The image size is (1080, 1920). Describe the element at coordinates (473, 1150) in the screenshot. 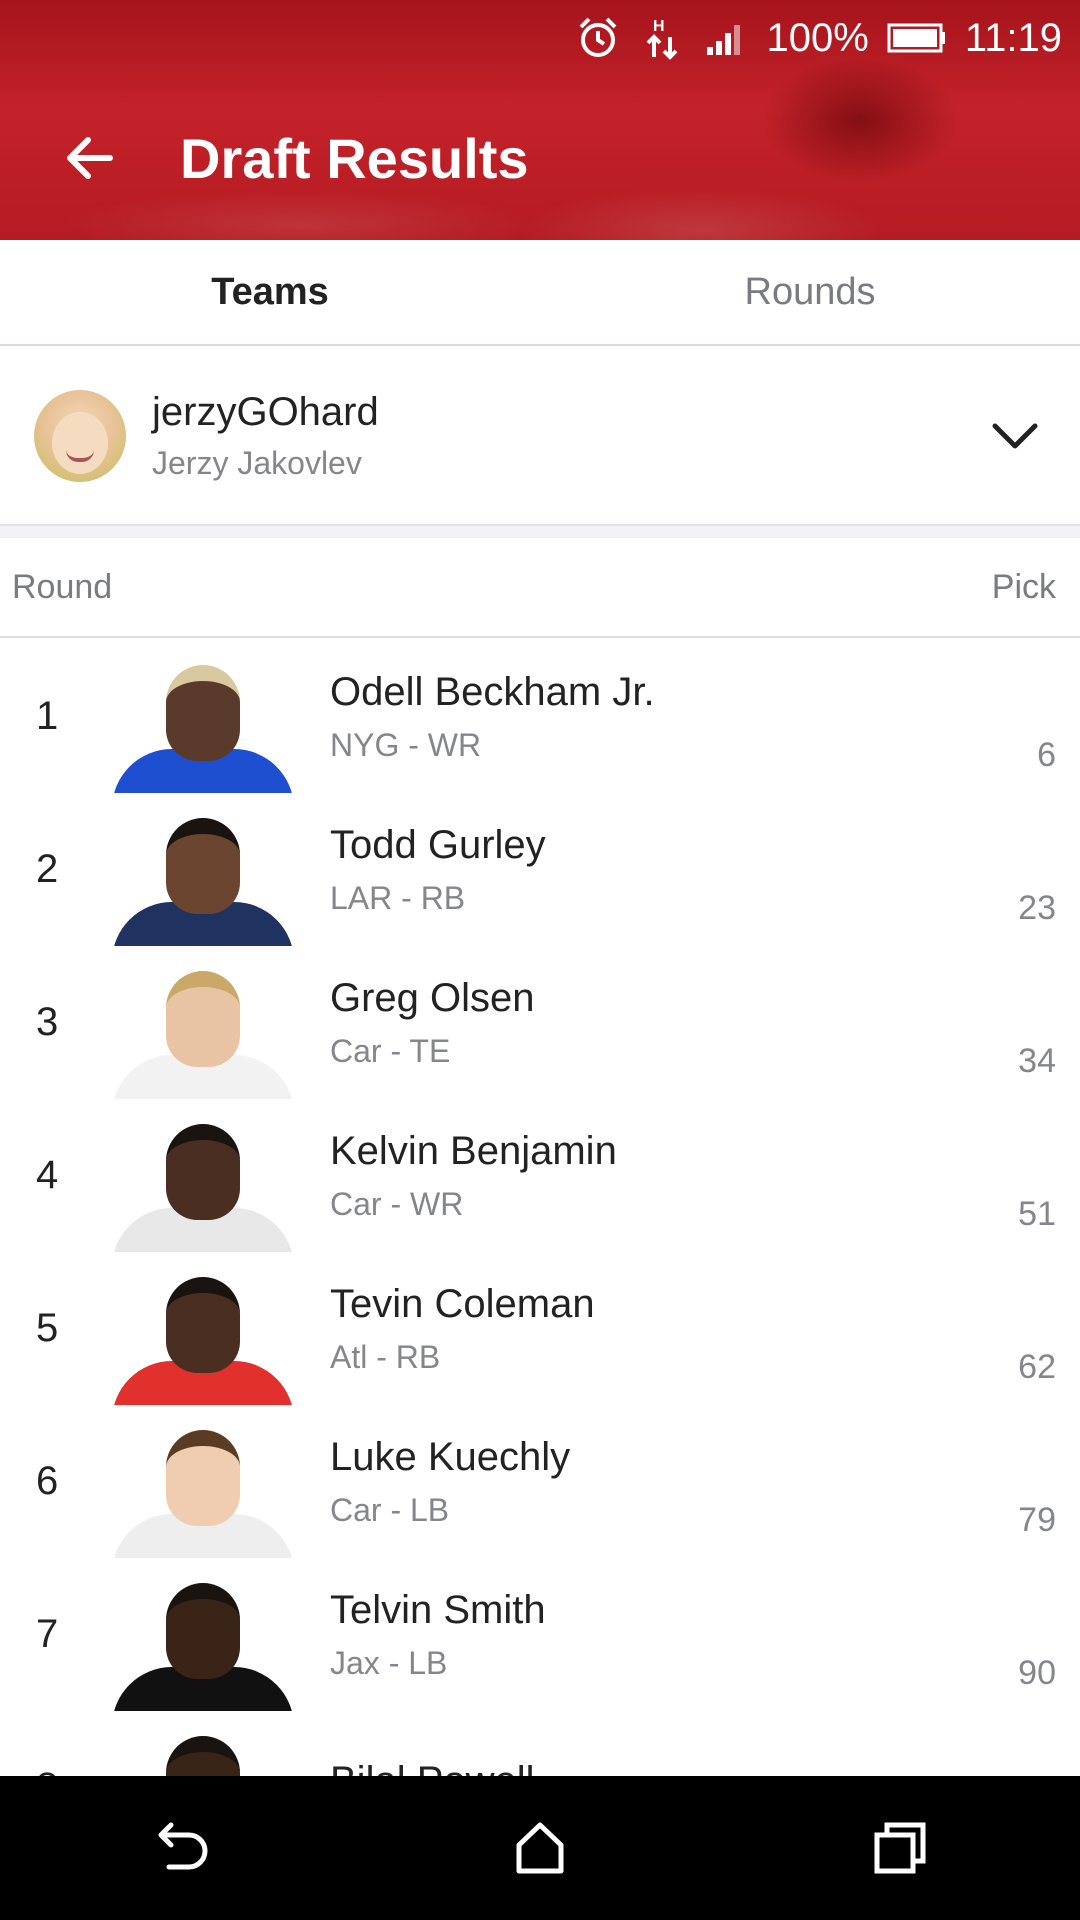

I see `player-name: Kelvin Benjamin` at that location.